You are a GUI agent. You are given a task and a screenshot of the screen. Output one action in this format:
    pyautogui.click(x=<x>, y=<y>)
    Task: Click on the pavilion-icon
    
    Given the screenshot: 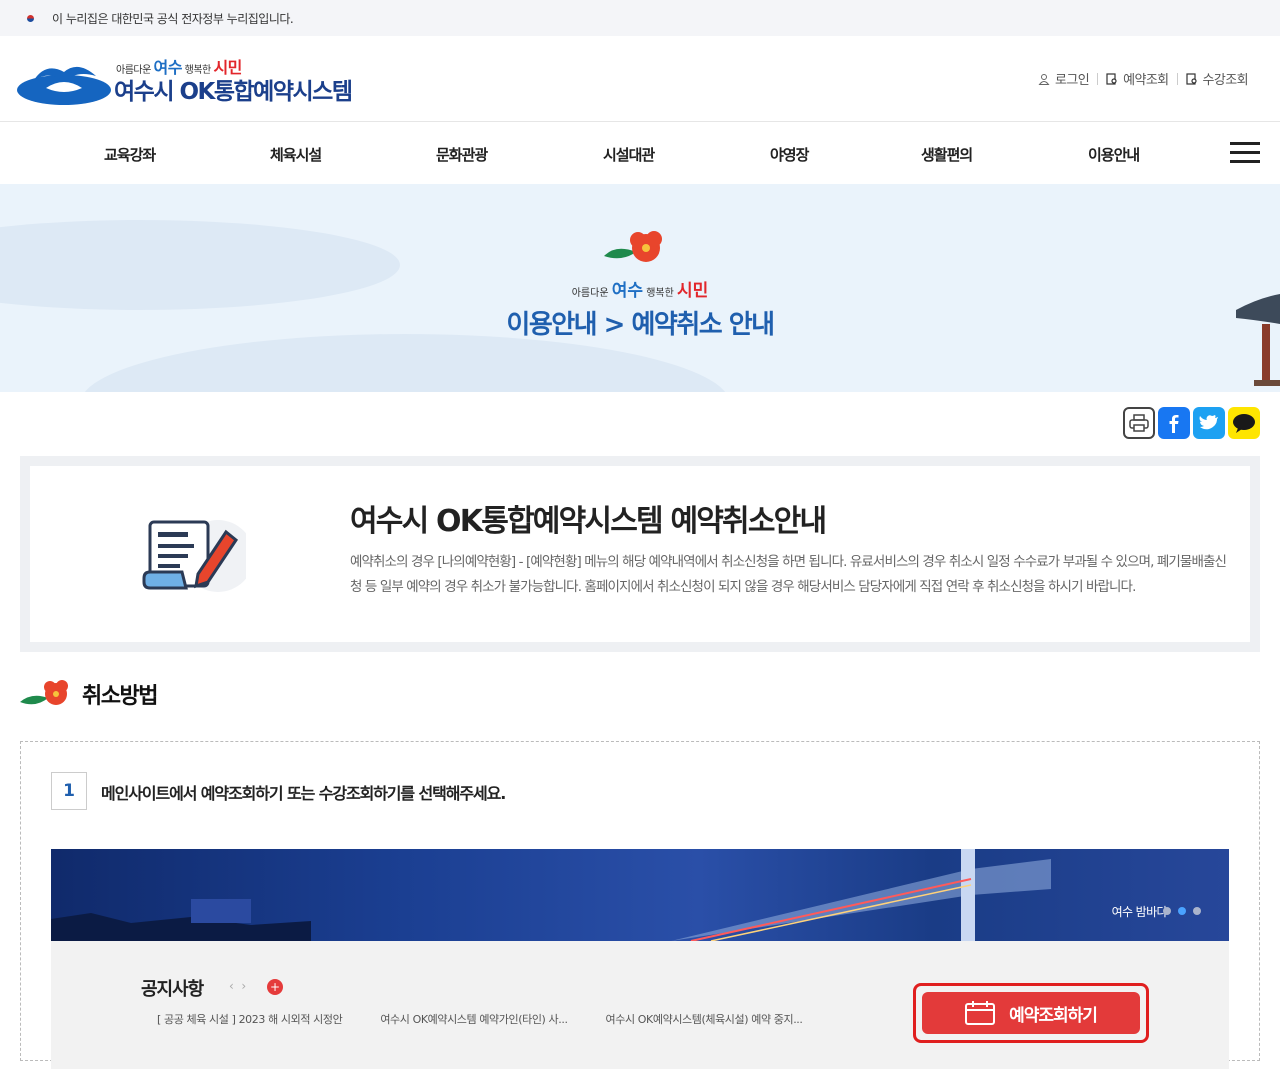 What is the action you would take?
    pyautogui.click(x=1258, y=340)
    